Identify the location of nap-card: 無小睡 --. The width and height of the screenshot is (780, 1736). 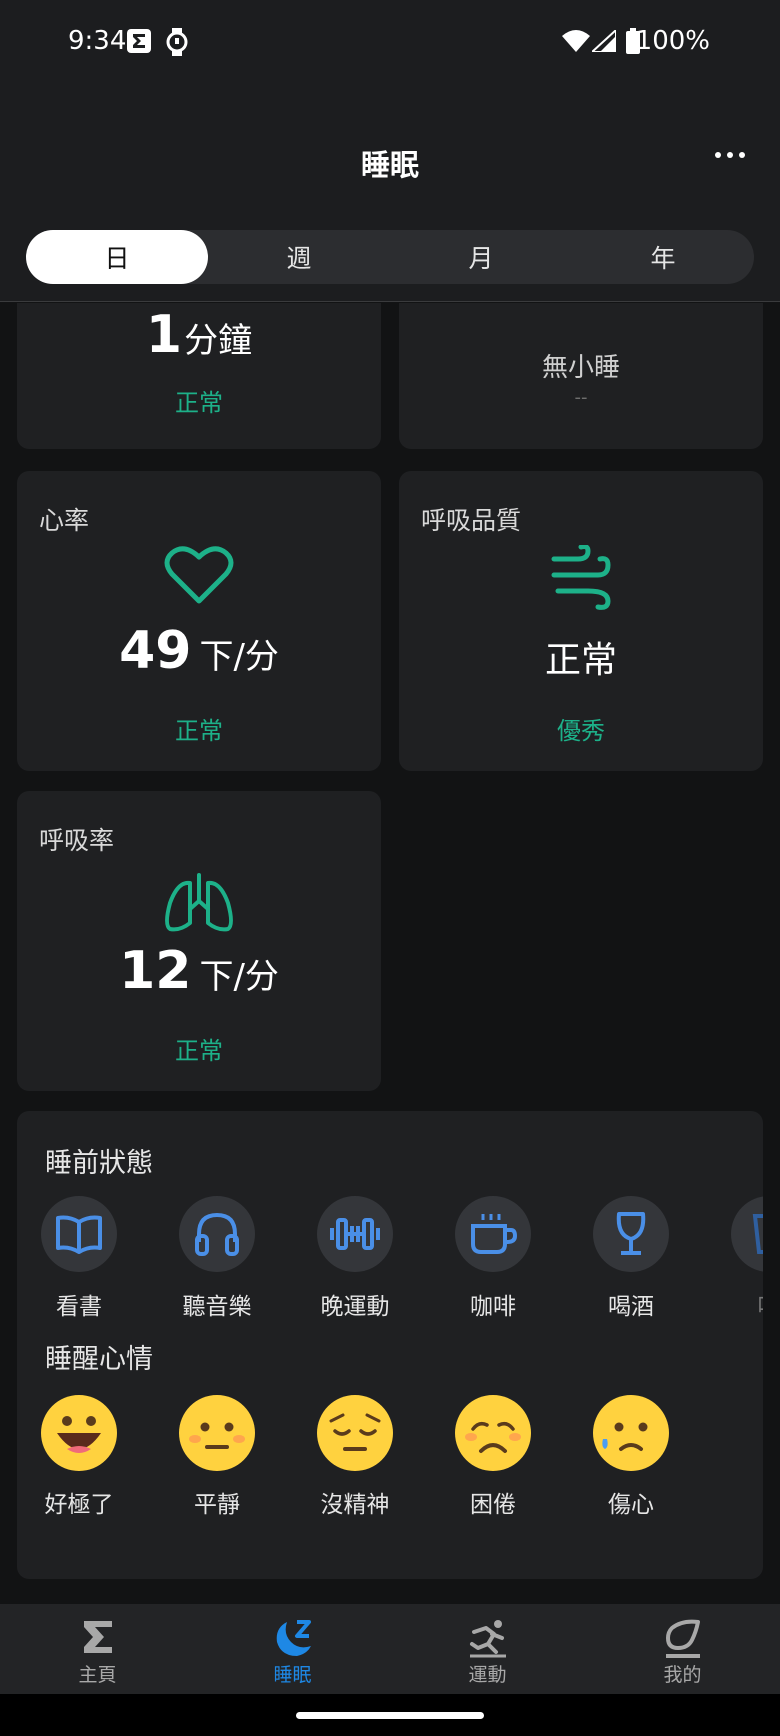
(581, 376).